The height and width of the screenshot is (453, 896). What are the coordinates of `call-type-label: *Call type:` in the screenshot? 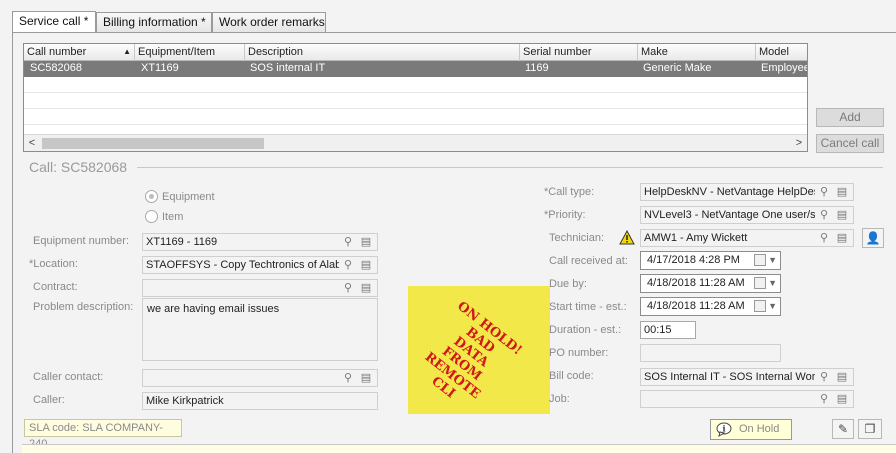 It's located at (569, 192).